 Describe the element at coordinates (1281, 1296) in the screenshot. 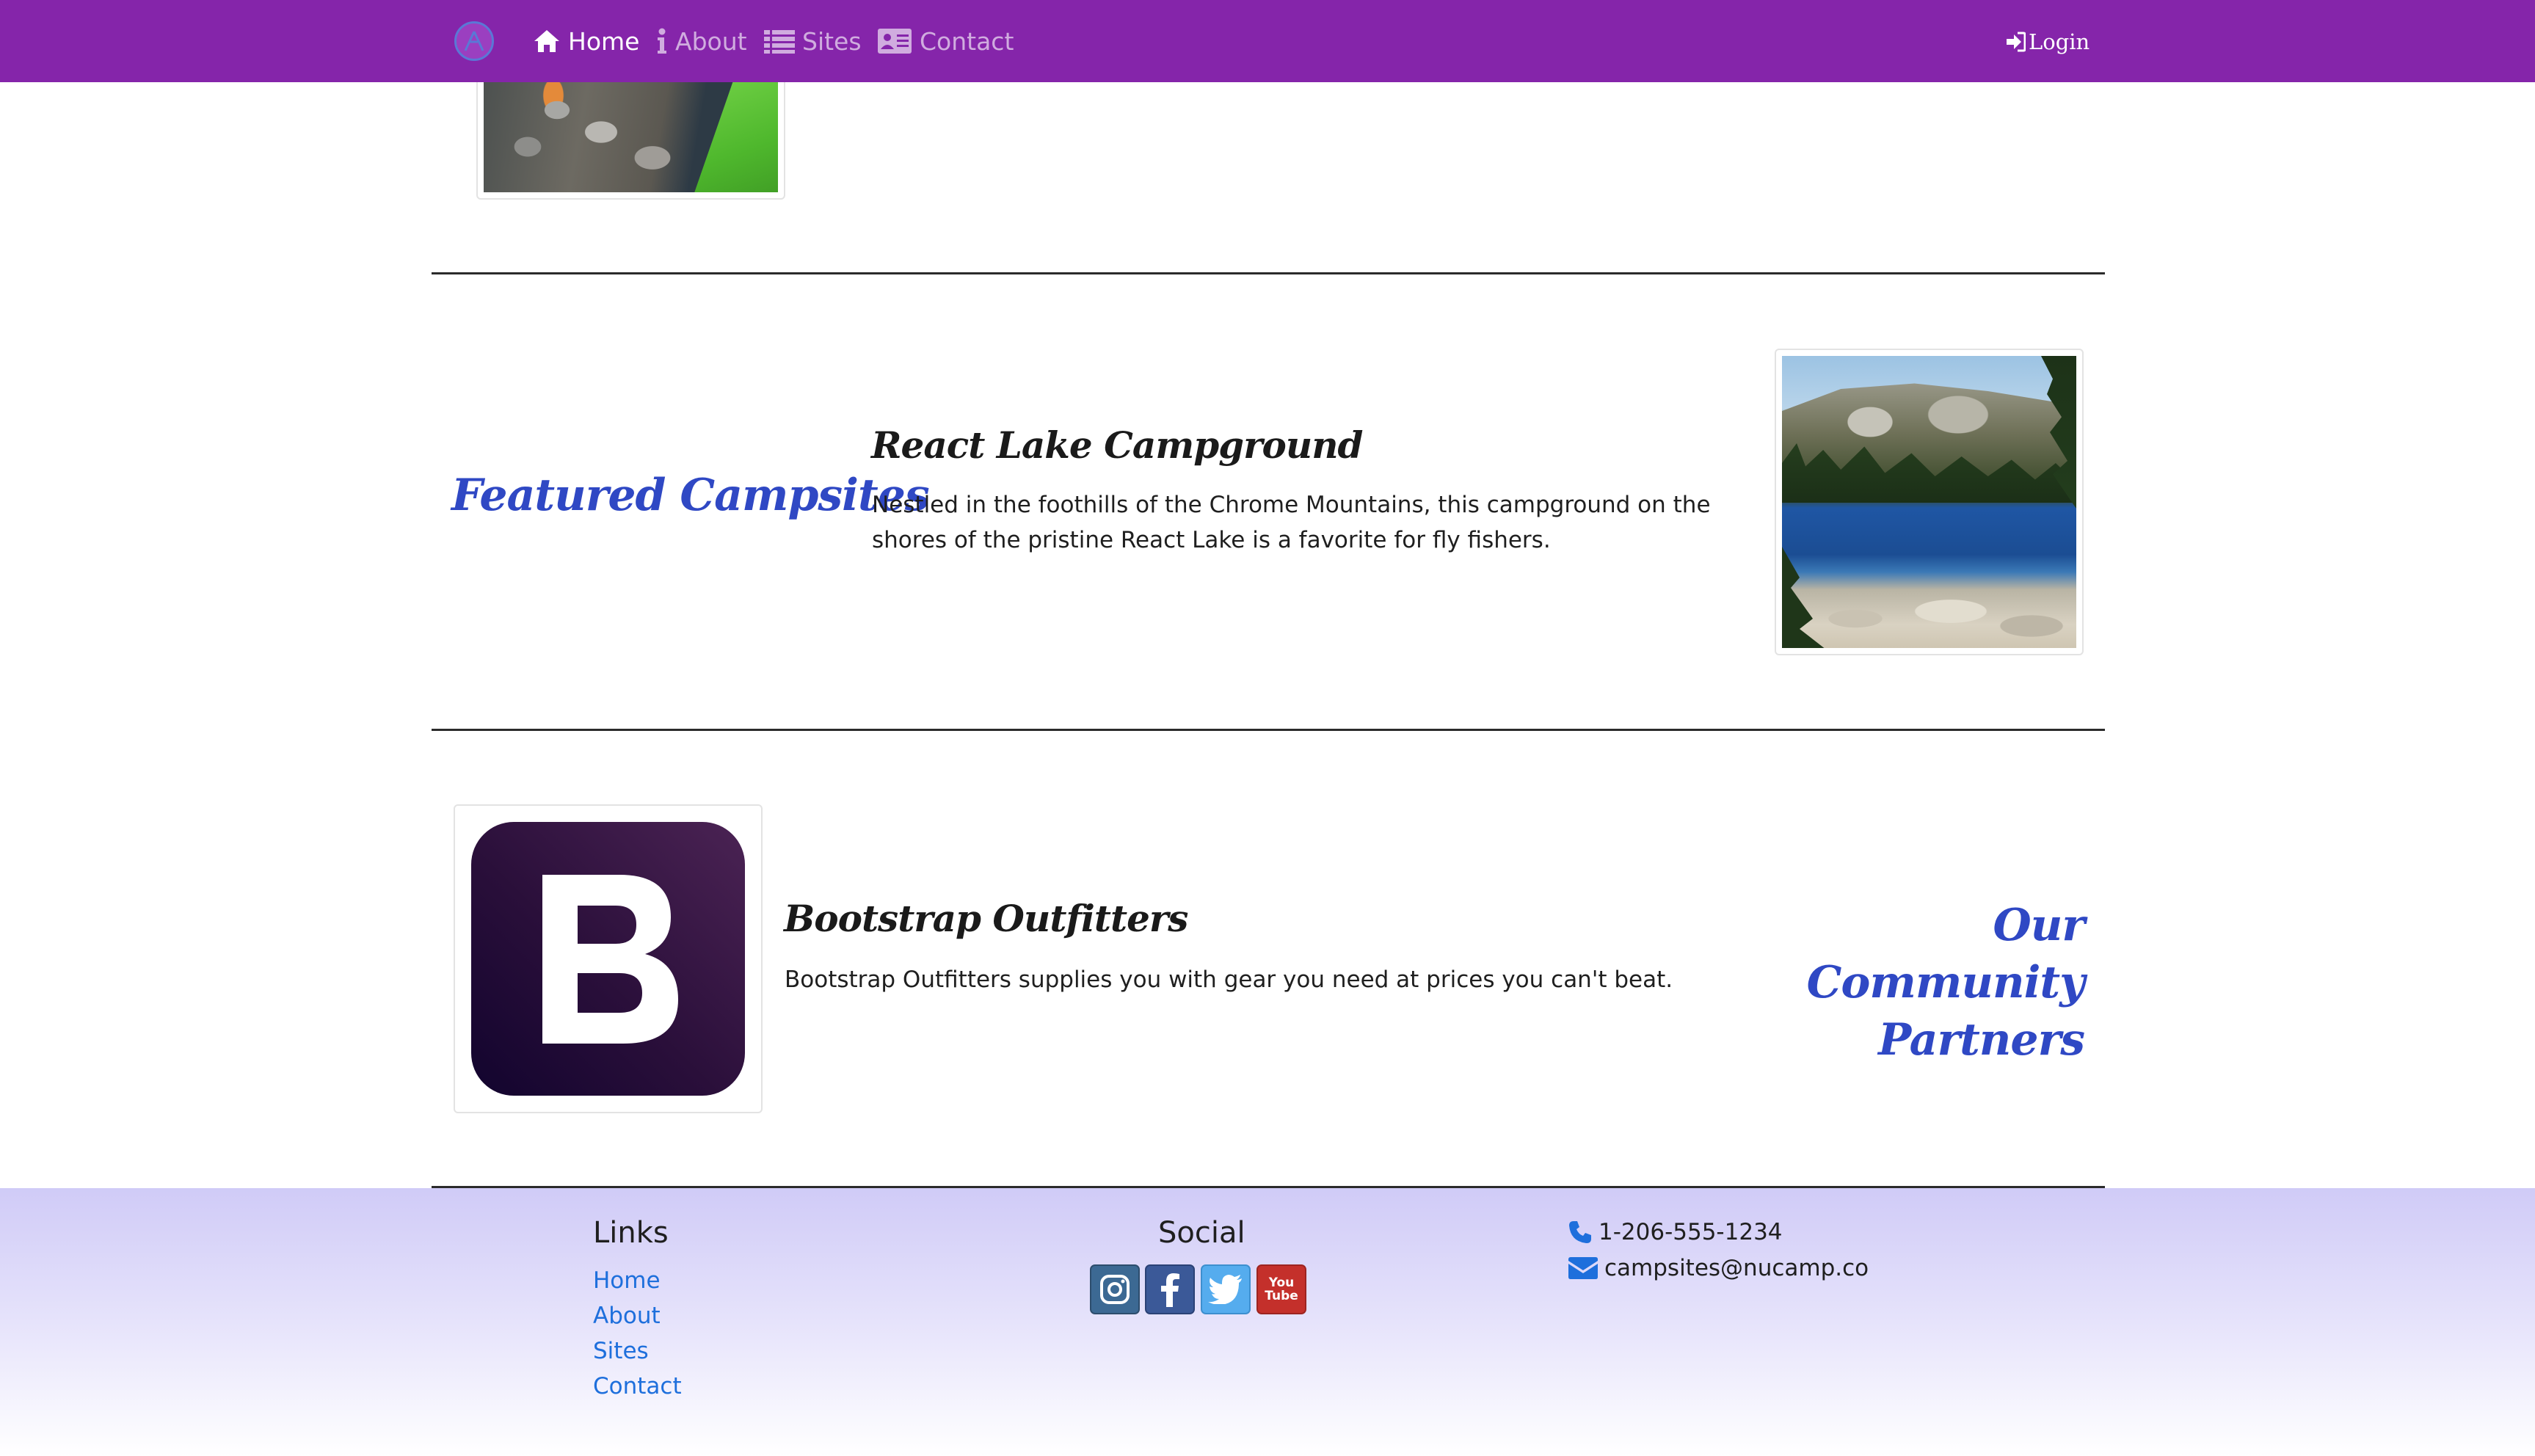

I see `youtube-icon-text-bottom: Tube` at that location.